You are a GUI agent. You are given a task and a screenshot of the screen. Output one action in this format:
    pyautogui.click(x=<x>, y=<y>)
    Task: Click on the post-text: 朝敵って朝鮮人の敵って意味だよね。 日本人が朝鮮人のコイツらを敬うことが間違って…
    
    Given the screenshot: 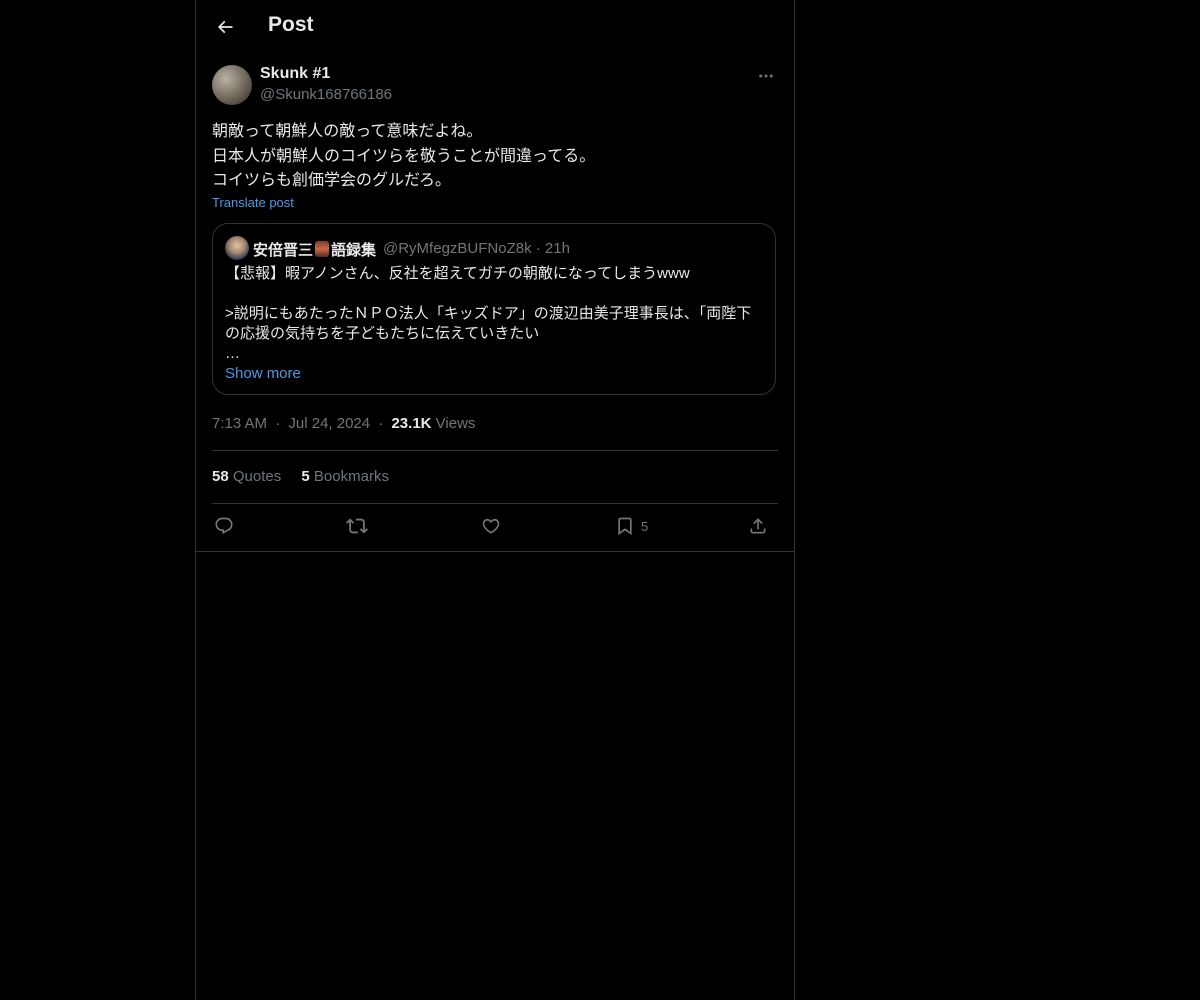 What is the action you would take?
    pyautogui.click(x=404, y=156)
    